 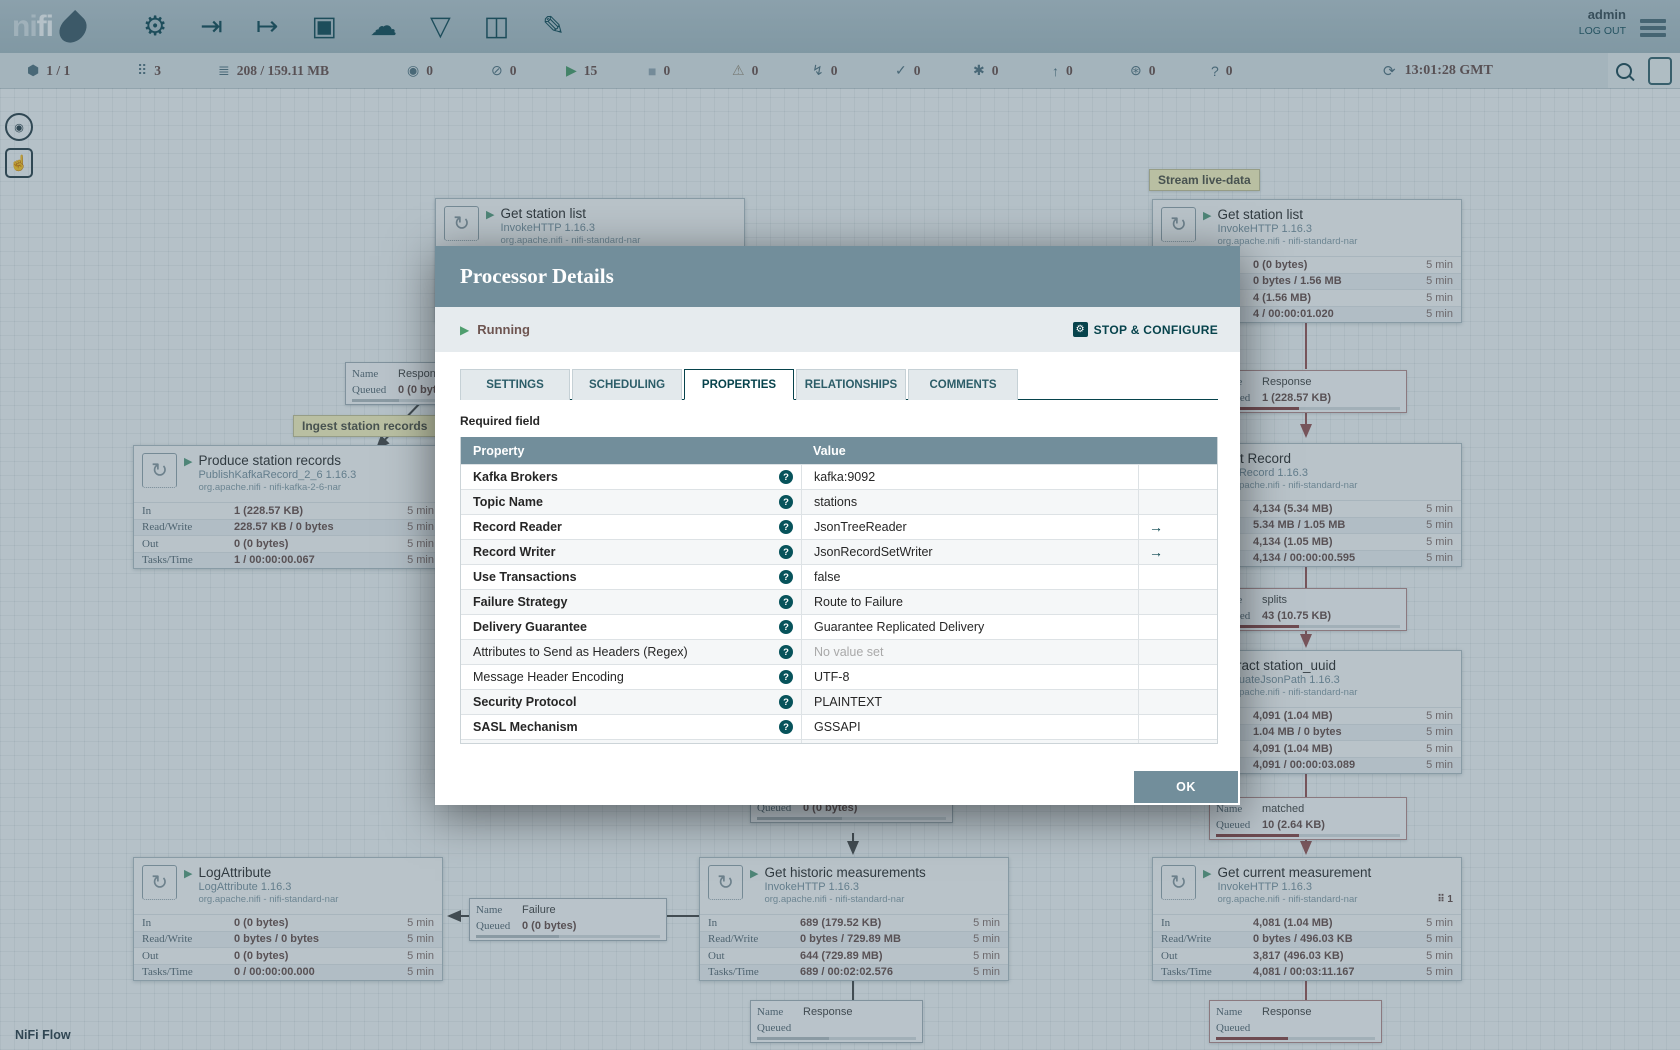 I want to click on property-row: Message Header Encoding? UTF-8, so click(x=839, y=676).